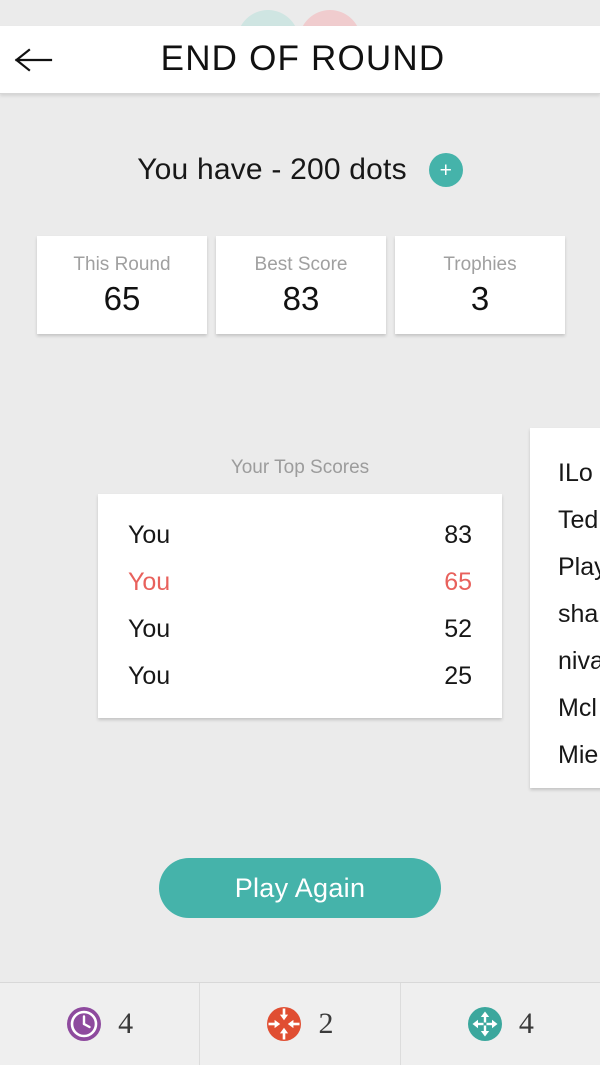 This screenshot has width=600, height=1065. I want to click on table-row: You 83, so click(300, 535).